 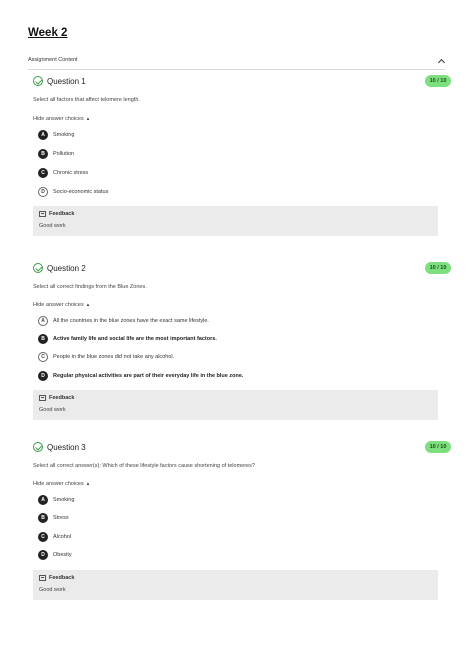 I want to click on question-title: Question 1, so click(x=66, y=81).